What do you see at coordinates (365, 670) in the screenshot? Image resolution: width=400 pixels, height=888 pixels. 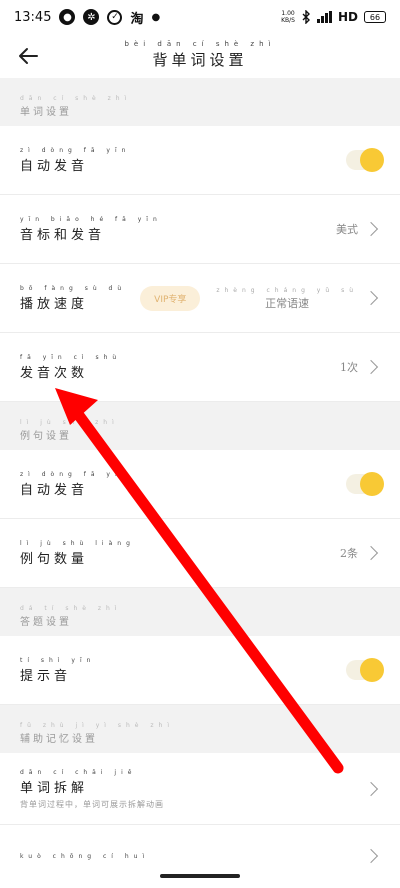 I see `hint-sound-toggle` at bounding box center [365, 670].